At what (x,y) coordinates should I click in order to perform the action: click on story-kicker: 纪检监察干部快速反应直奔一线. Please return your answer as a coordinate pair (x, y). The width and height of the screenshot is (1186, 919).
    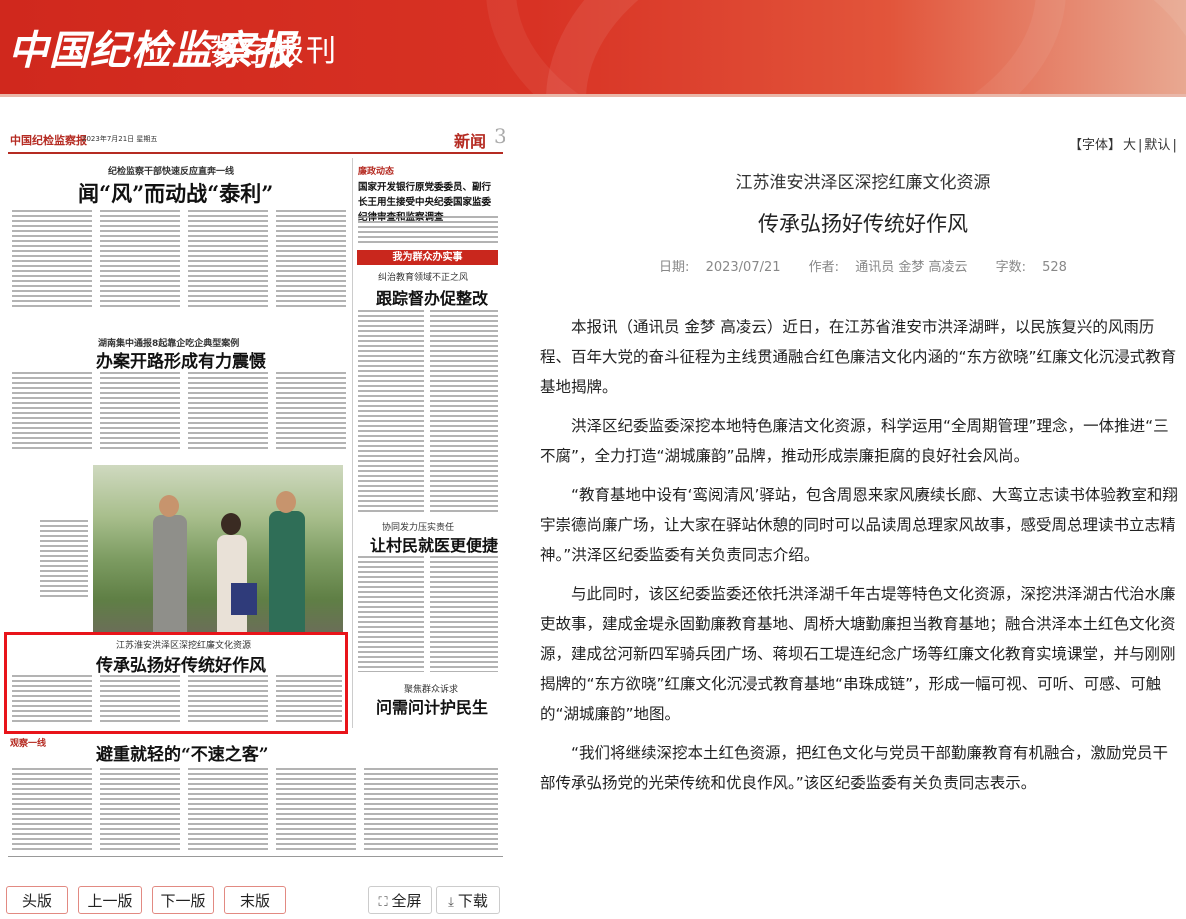
    Looking at the image, I should click on (171, 172).